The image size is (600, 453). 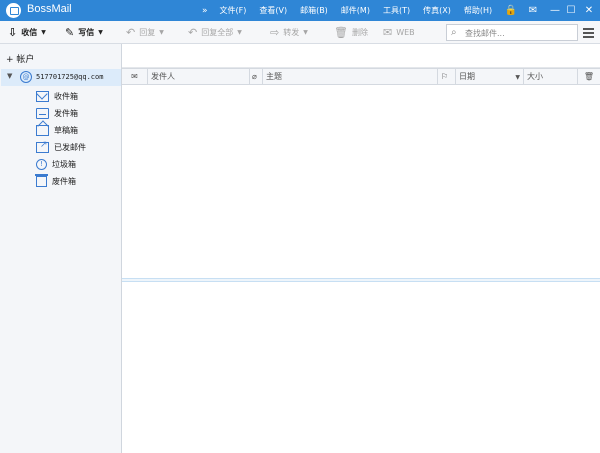 I want to click on outbox-icon, so click(x=42, y=113).